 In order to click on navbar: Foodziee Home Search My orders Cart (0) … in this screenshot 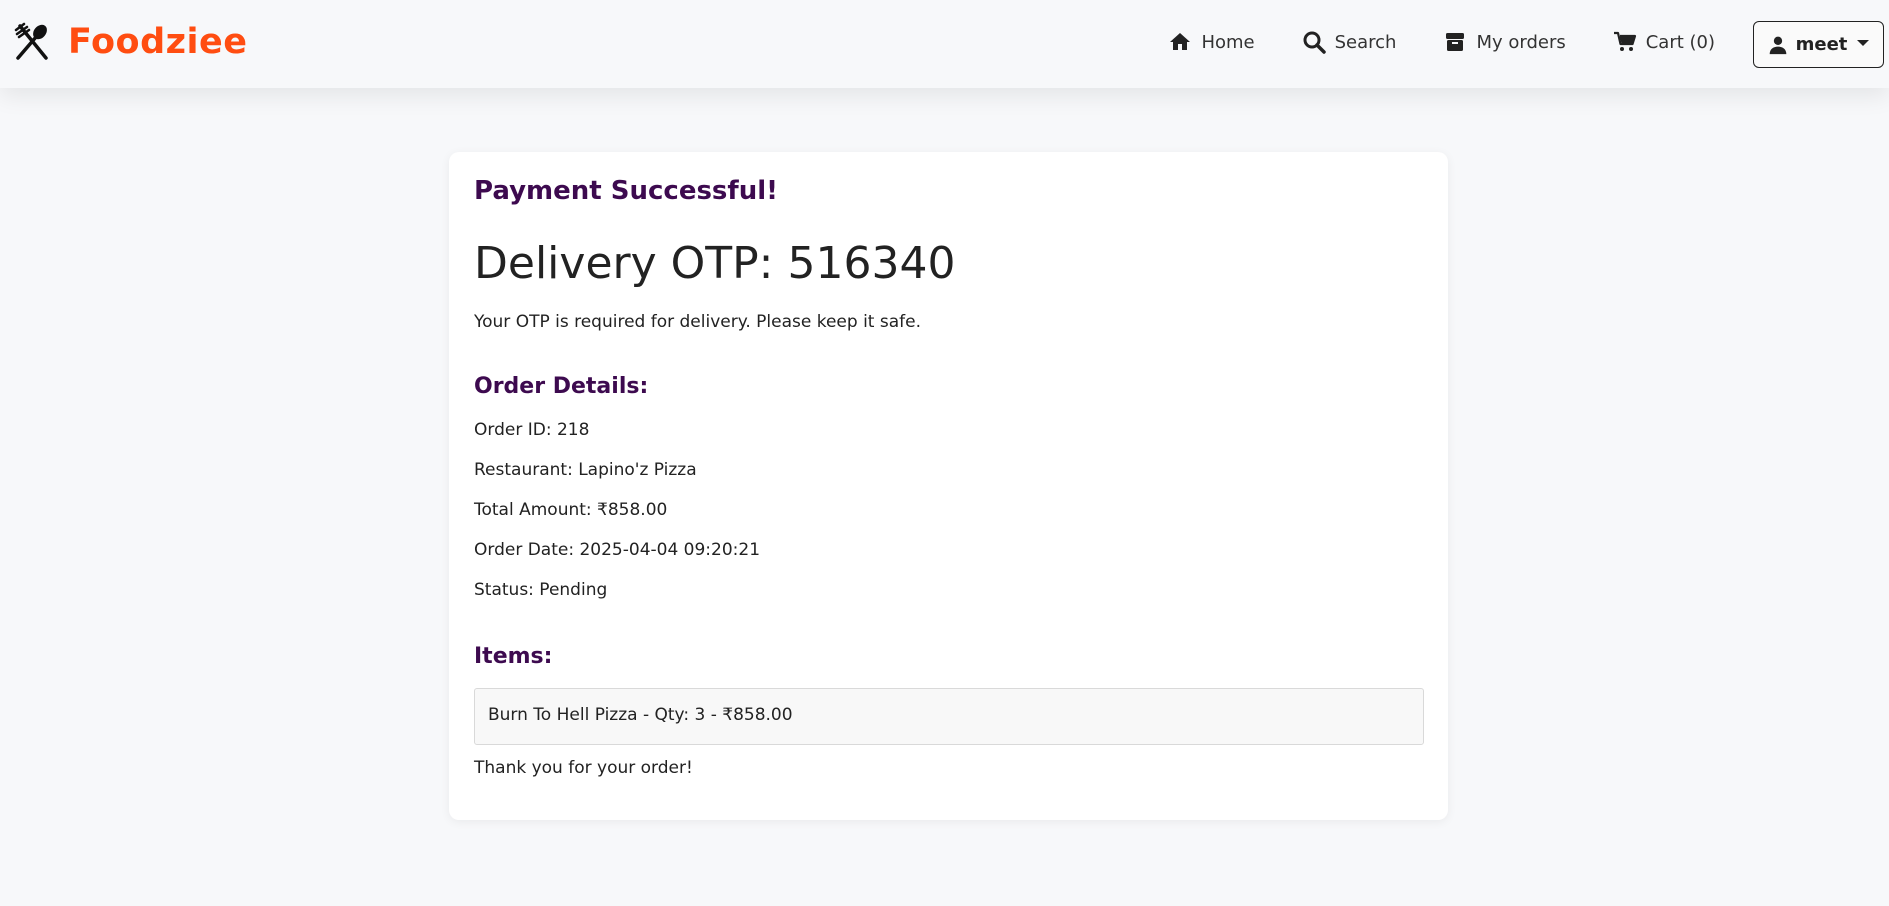, I will do `click(944, 44)`.